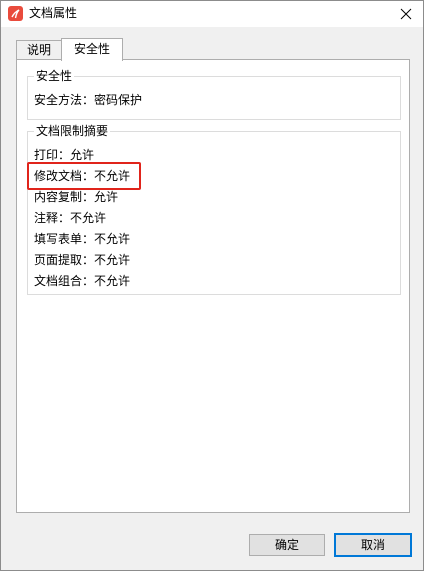 The height and width of the screenshot is (571, 424). Describe the element at coordinates (53, 13) in the screenshot. I see `window-title: 文档属性` at that location.